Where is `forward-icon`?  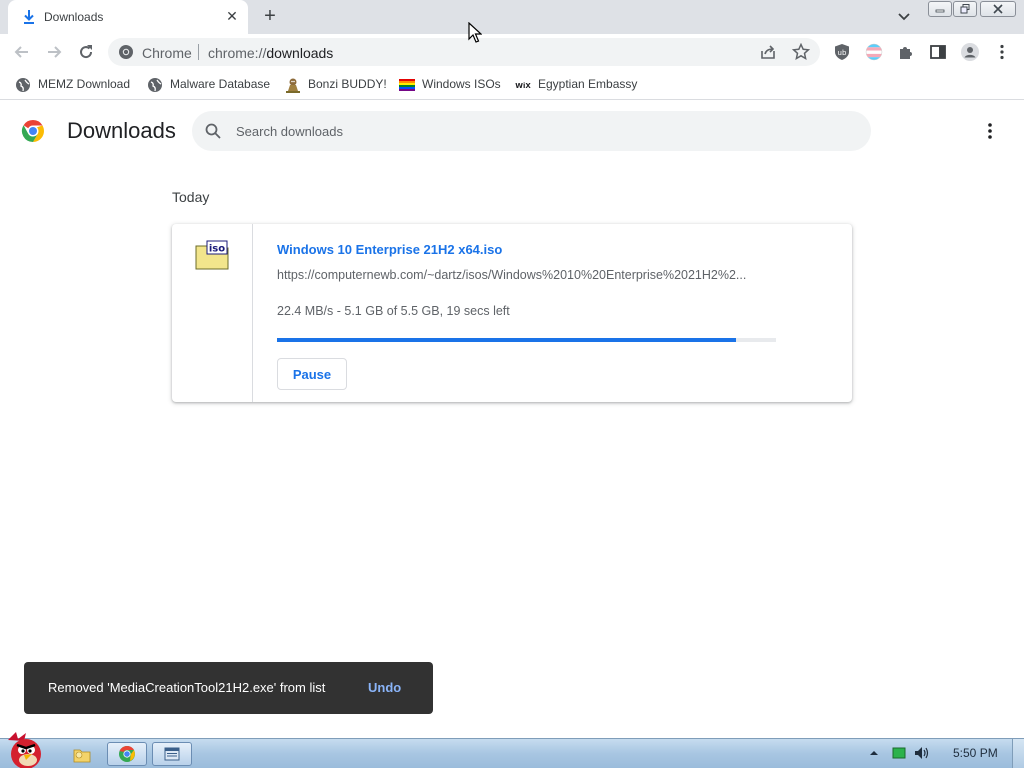
forward-icon is located at coordinates (54, 52).